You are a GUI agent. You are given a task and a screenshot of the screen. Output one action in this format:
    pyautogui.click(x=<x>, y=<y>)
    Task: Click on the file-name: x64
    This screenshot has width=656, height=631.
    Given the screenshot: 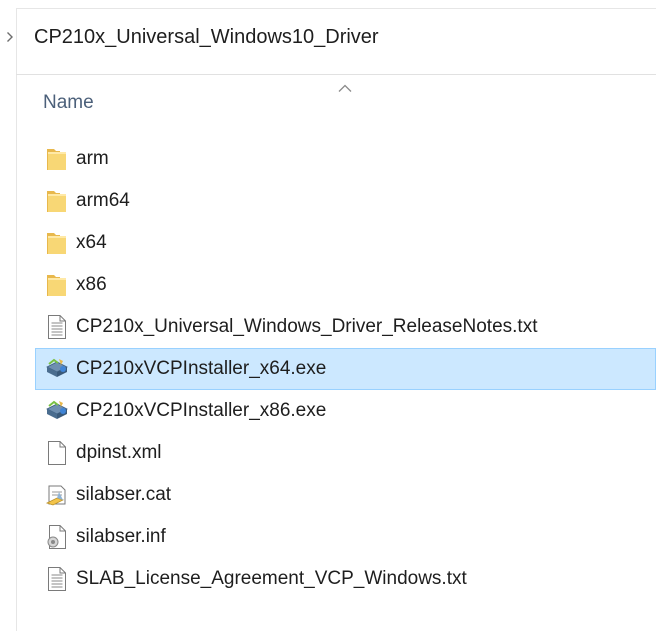 What is the action you would take?
    pyautogui.click(x=91, y=242)
    